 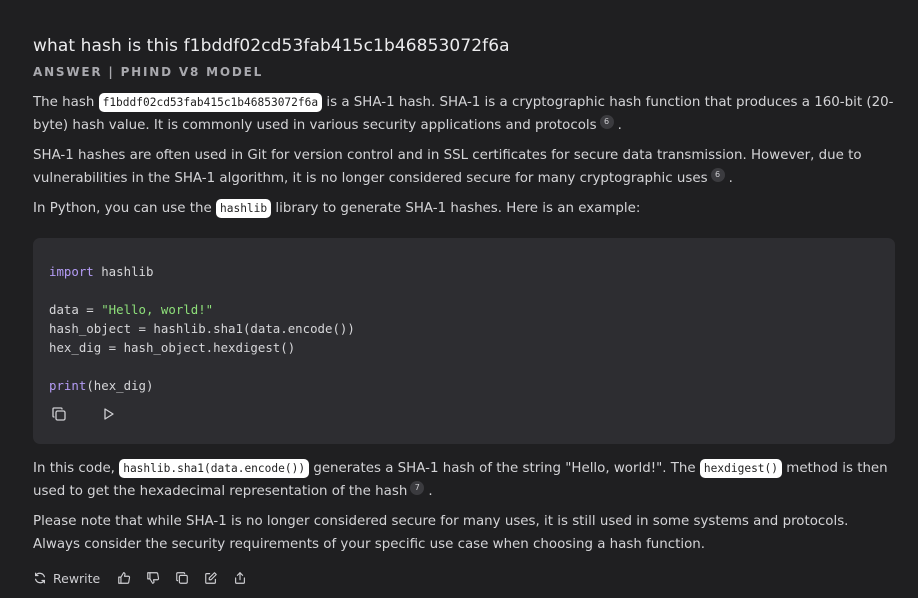 What do you see at coordinates (40, 578) in the screenshot?
I see `refresh-icon` at bounding box center [40, 578].